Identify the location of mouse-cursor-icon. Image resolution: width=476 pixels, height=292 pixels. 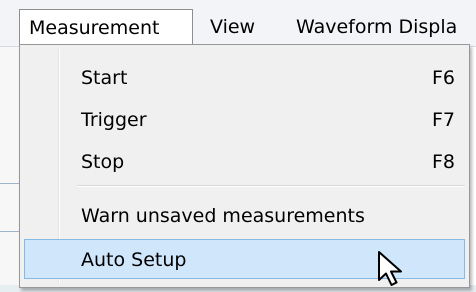
(390, 268).